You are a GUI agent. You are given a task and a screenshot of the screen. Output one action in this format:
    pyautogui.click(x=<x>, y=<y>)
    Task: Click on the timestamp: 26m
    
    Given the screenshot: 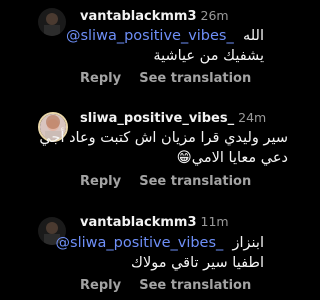 What is the action you would take?
    pyautogui.click(x=214, y=15)
    